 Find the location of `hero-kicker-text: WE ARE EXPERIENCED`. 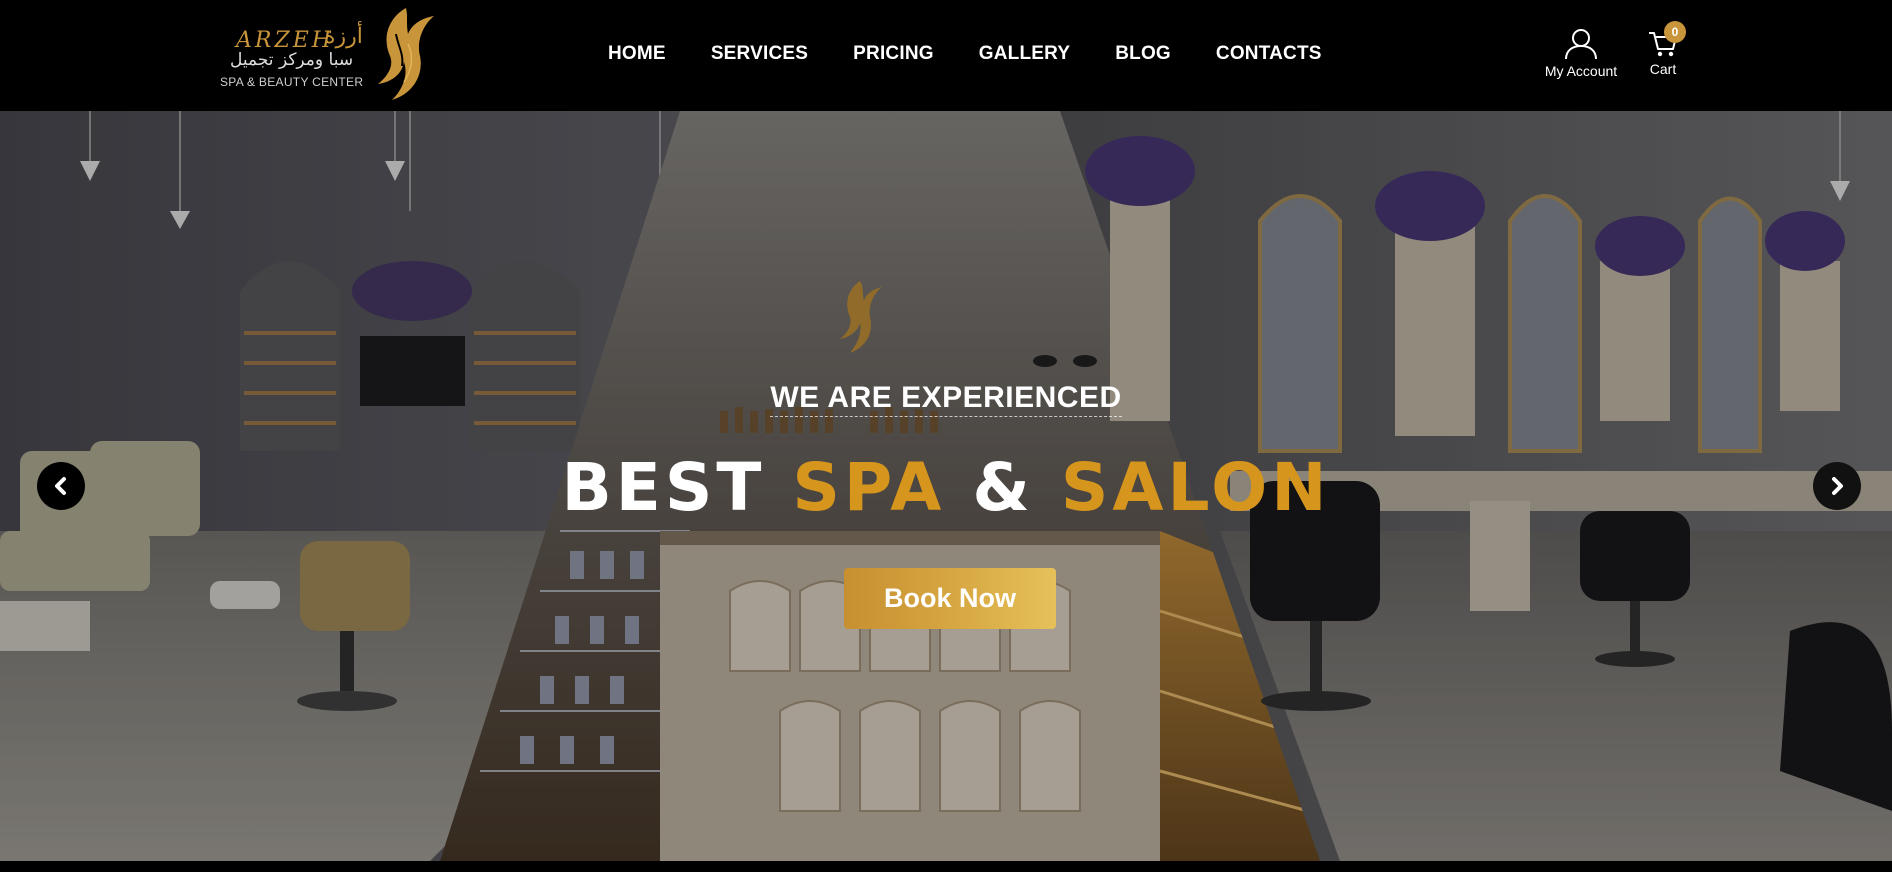

hero-kicker-text: WE ARE EXPERIENCED is located at coordinates (946, 399).